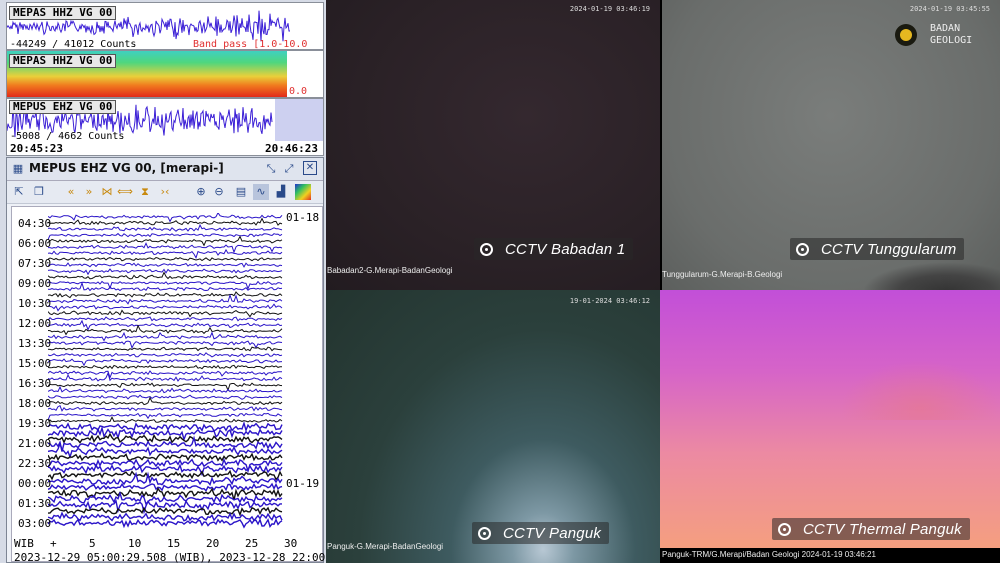 This screenshot has height=563, width=1000. I want to click on date-marker-top: 01-18, so click(303, 217).